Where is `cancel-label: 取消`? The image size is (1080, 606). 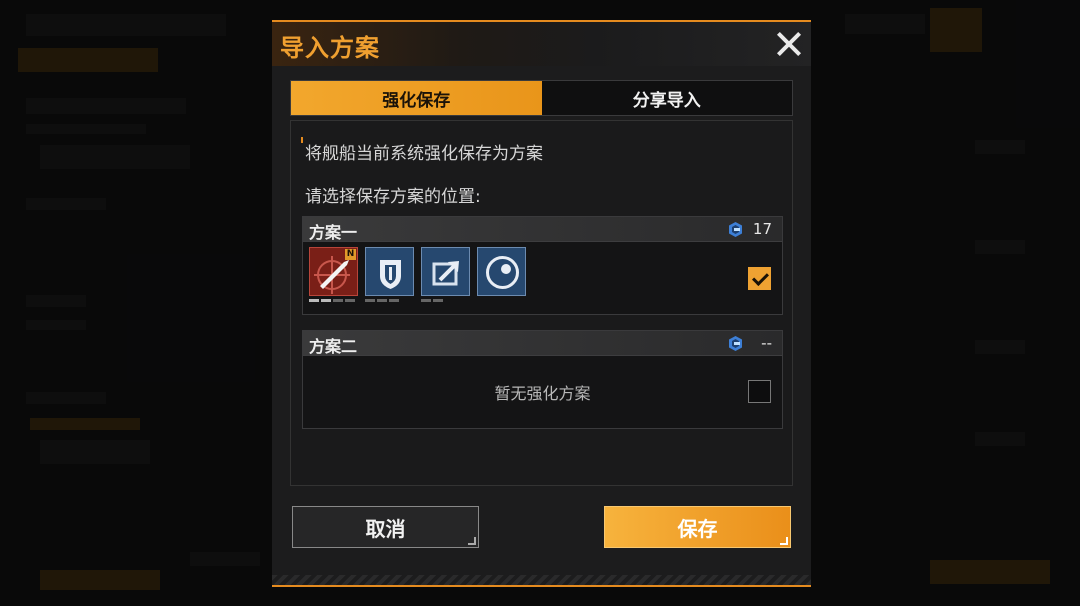
cancel-label: 取消 is located at coordinates (385, 528).